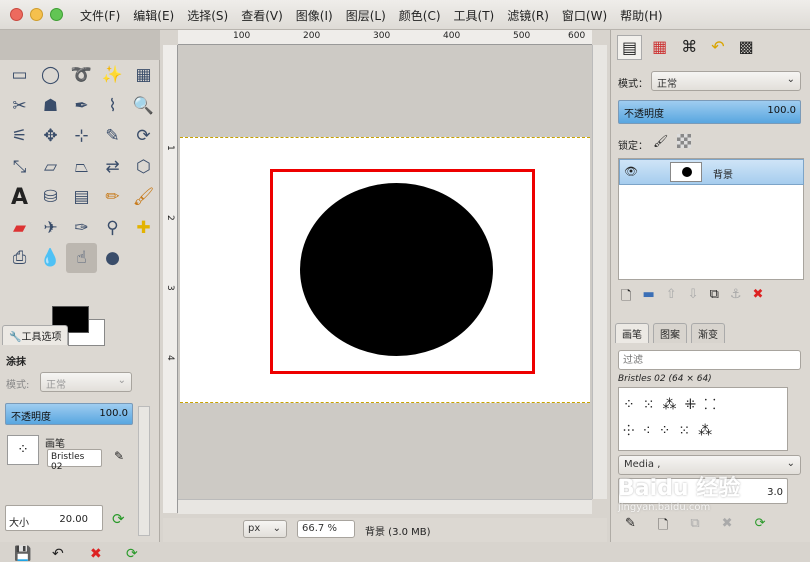 The image size is (810, 562). What do you see at coordinates (81, 197) in the screenshot?
I see `blend-icon: ▤` at bounding box center [81, 197].